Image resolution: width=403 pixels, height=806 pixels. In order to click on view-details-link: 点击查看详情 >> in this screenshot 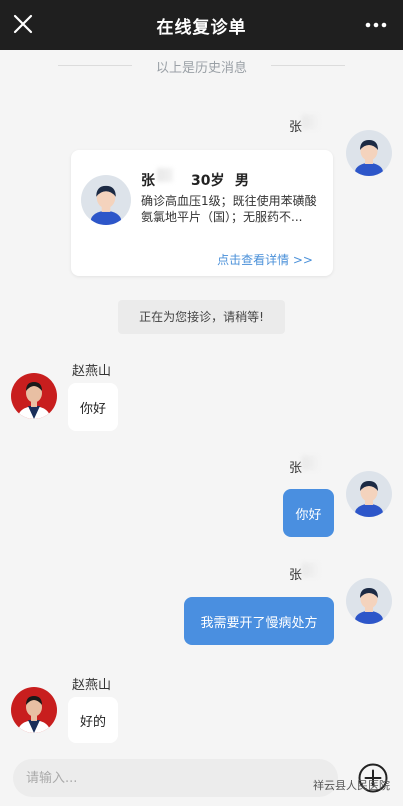, I will do `click(265, 259)`.